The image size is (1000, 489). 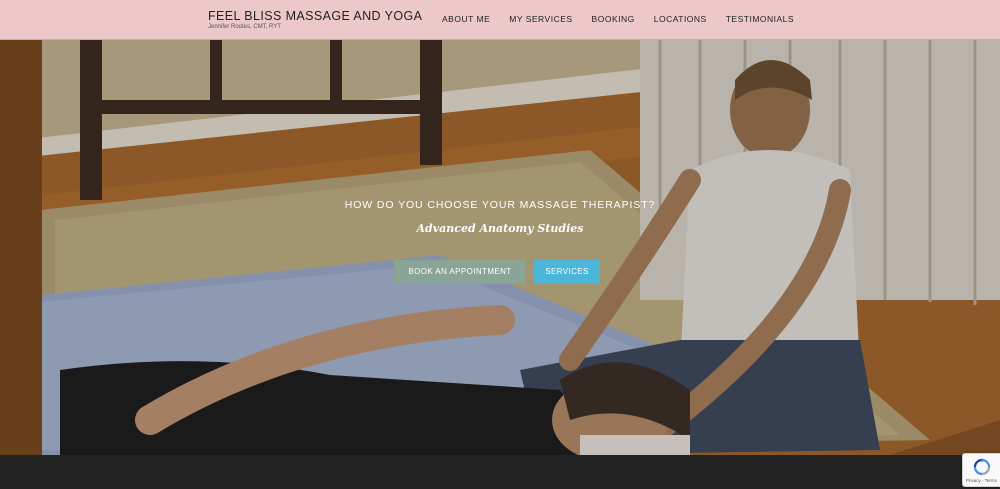 I want to click on hero-subheading: Advanced Anatomy Studies, so click(x=500, y=228).